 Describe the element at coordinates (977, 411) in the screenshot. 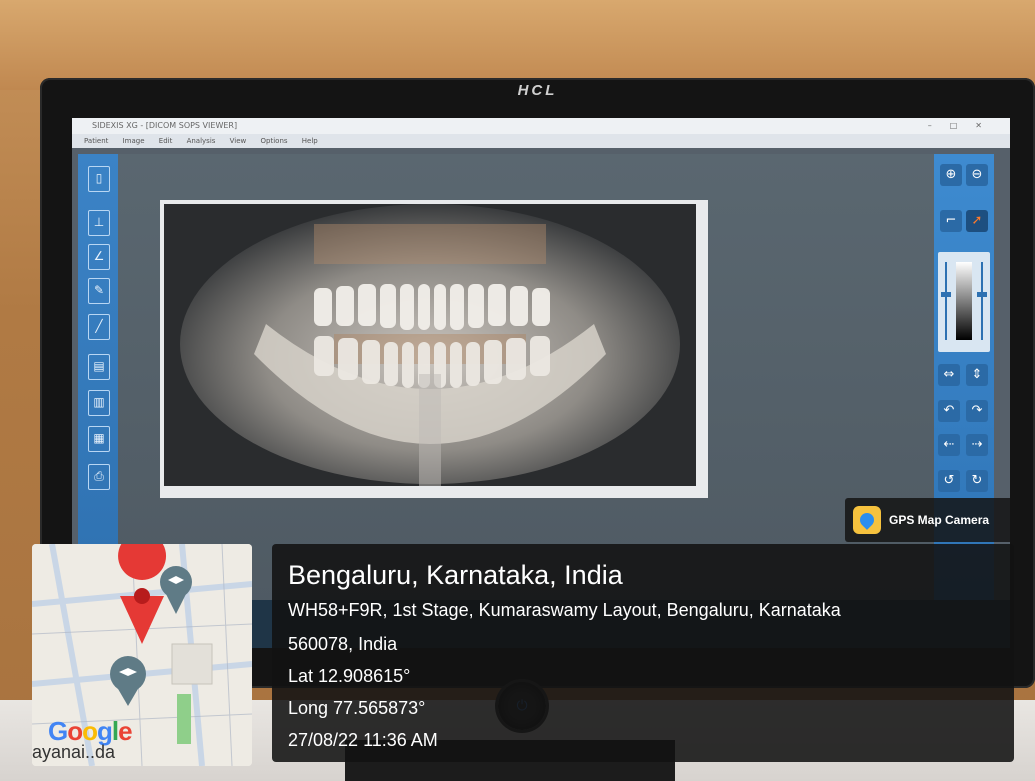

I see `rotate-right-icon: ↷` at that location.